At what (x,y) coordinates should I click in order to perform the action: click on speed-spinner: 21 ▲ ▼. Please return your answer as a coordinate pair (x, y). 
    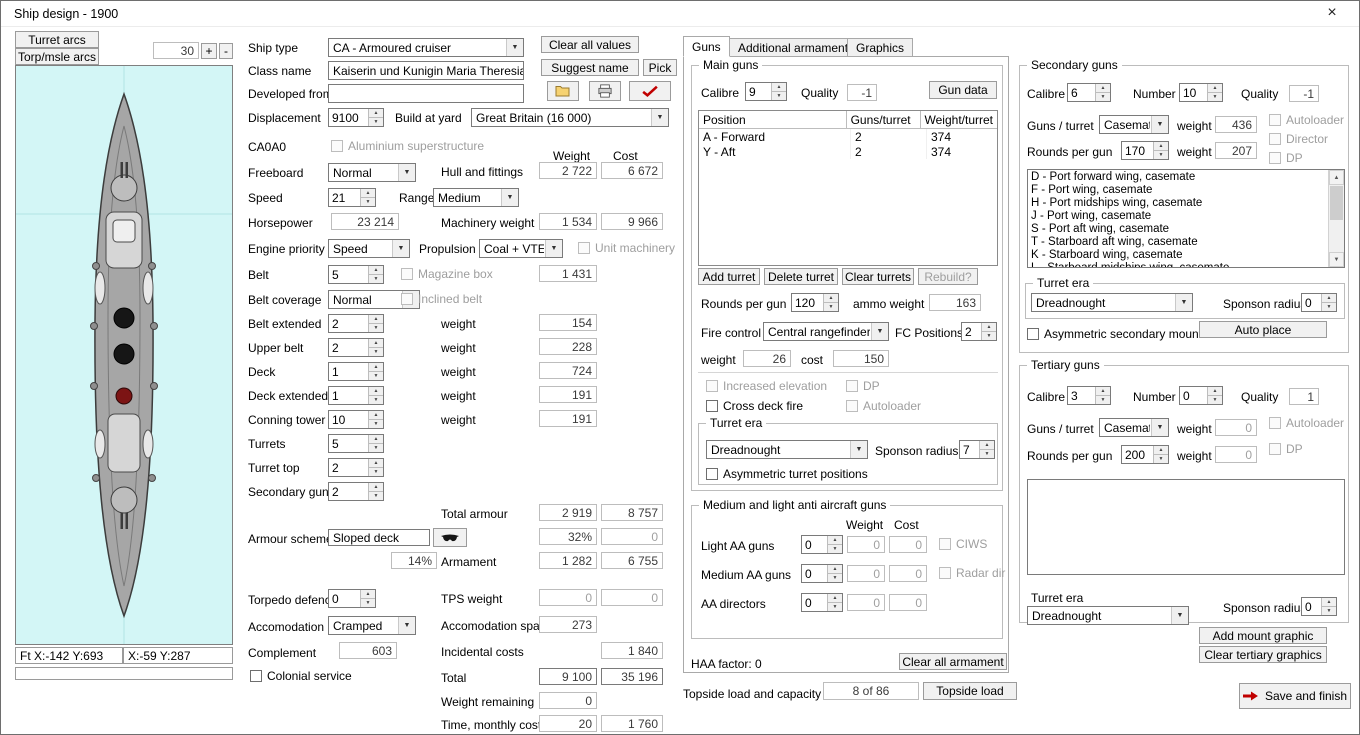
    Looking at the image, I should click on (352, 197).